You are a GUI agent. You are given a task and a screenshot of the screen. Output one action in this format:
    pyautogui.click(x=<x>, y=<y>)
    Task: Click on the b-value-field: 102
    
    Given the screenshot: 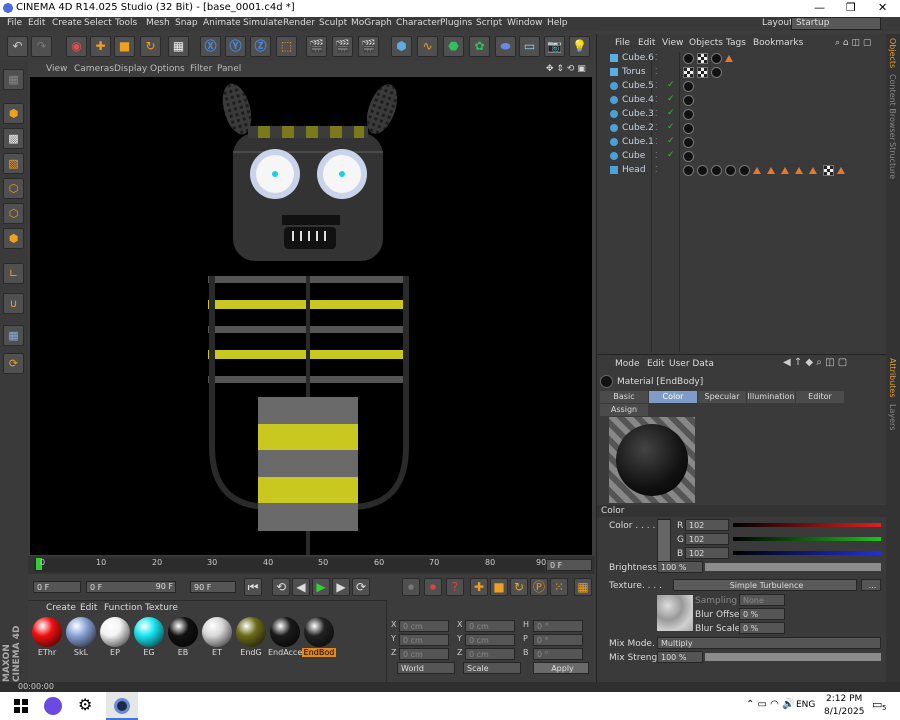 What is the action you would take?
    pyautogui.click(x=707, y=553)
    